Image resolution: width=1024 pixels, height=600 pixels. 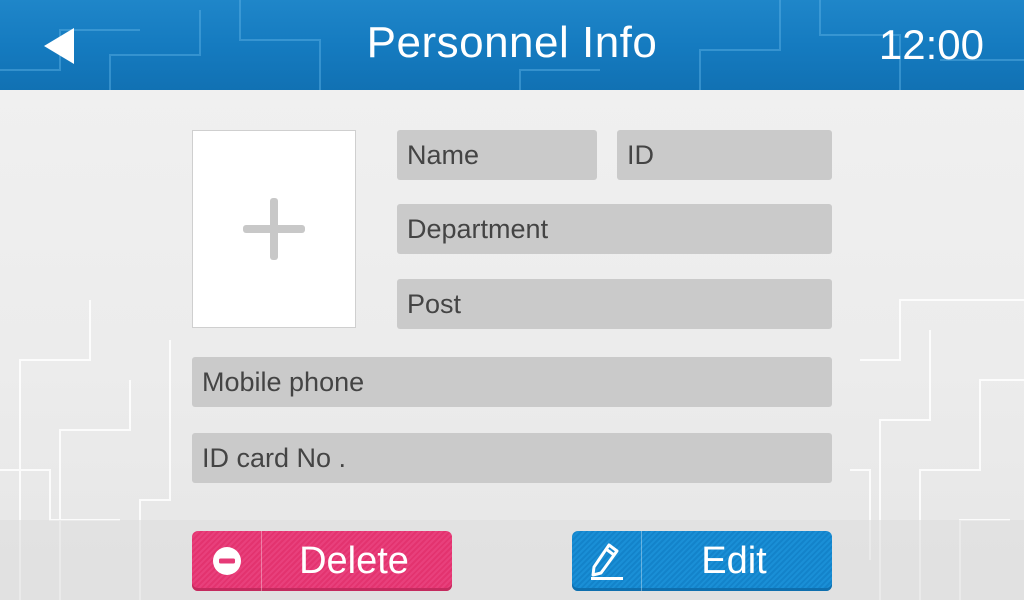 I want to click on page-title: Personnel Info, so click(x=512, y=42).